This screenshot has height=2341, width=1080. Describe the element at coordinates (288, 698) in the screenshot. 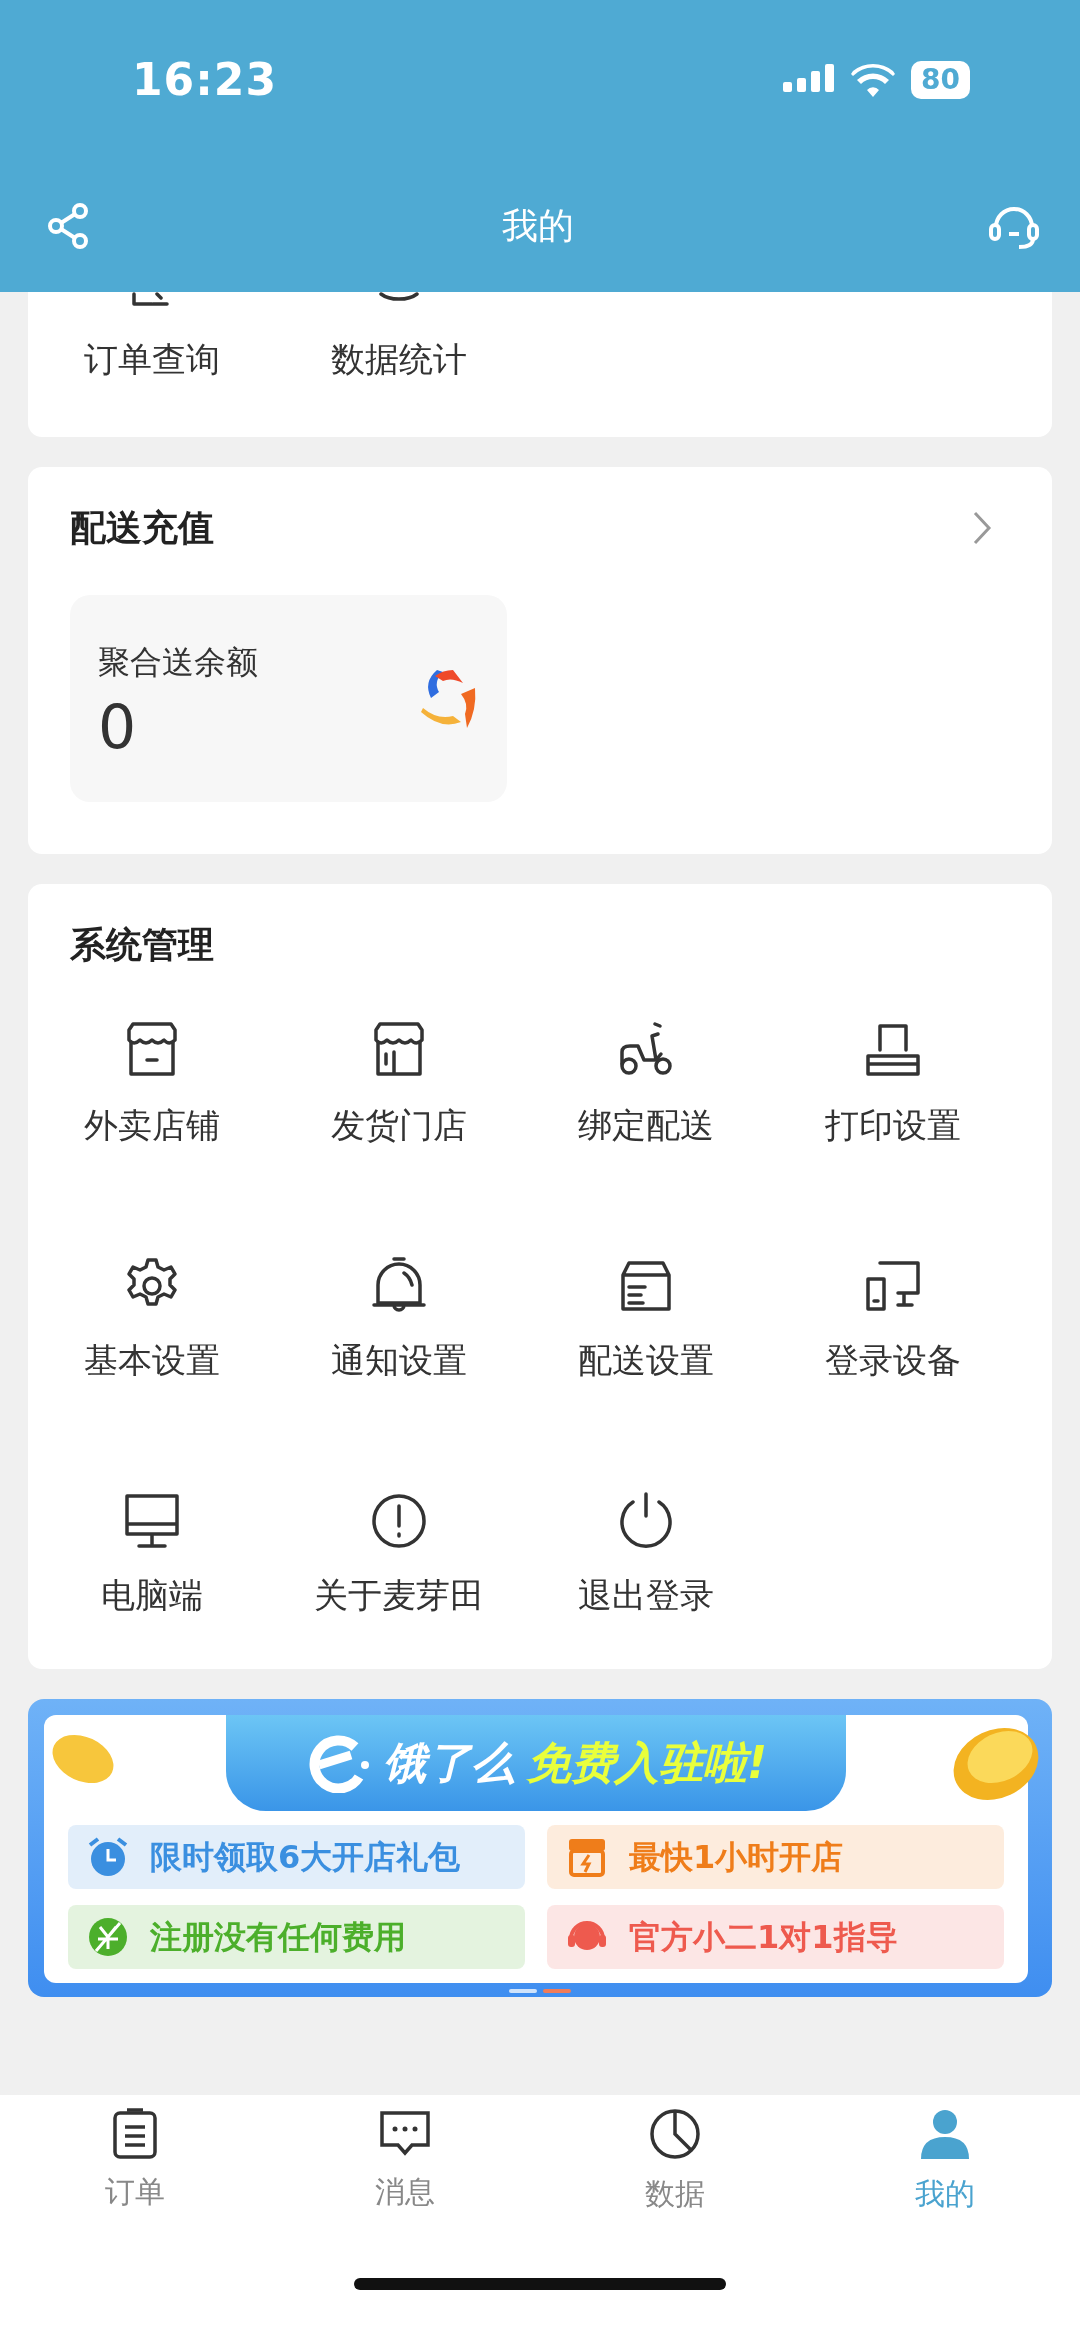

I see `balance-card: 聚合送余额 0` at that location.